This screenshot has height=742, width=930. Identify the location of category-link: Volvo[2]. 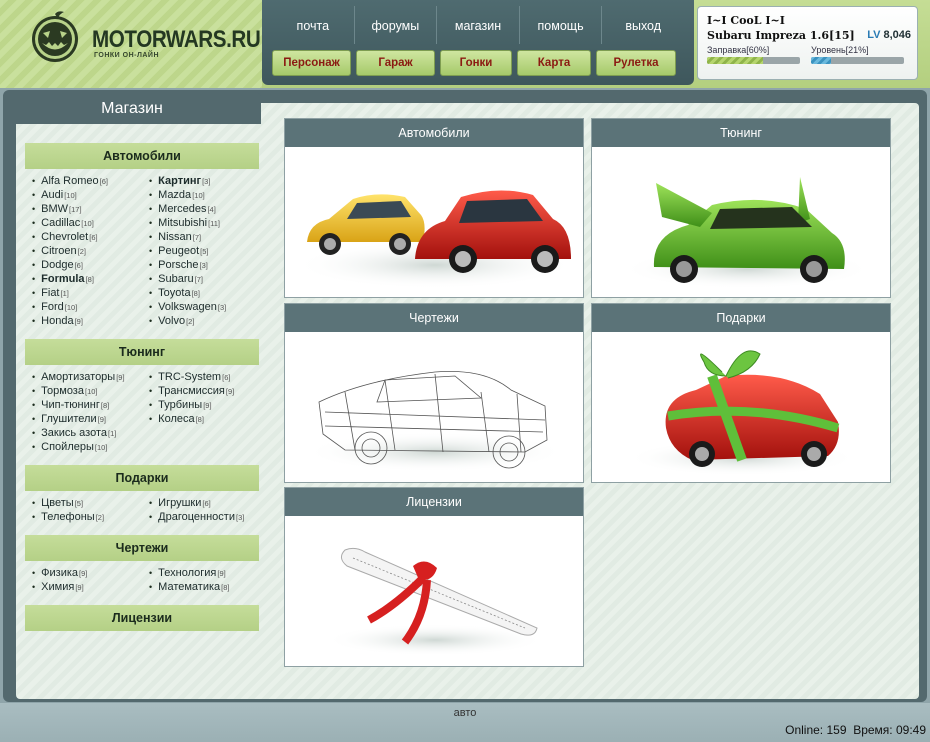
(187, 321).